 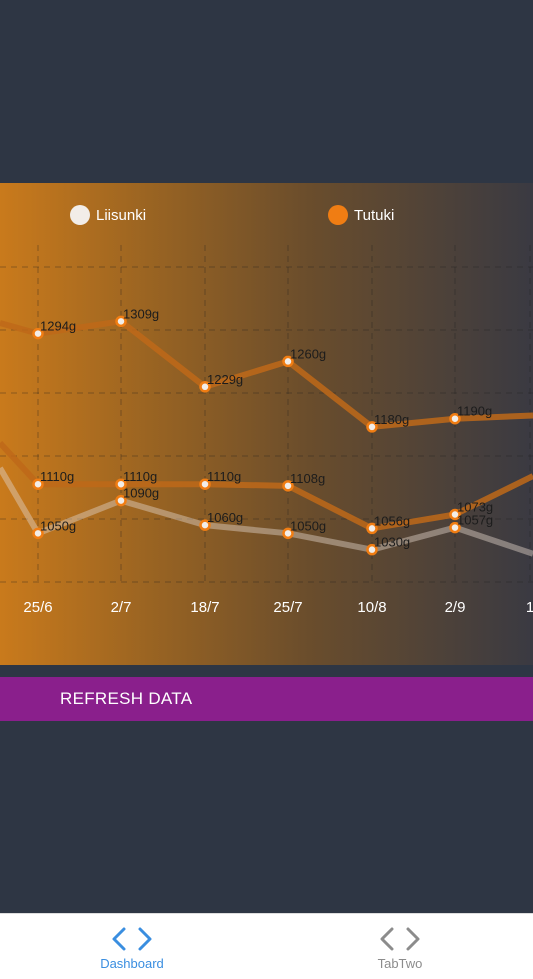 What do you see at coordinates (132, 963) in the screenshot?
I see `tab-label: Dashboard` at bounding box center [132, 963].